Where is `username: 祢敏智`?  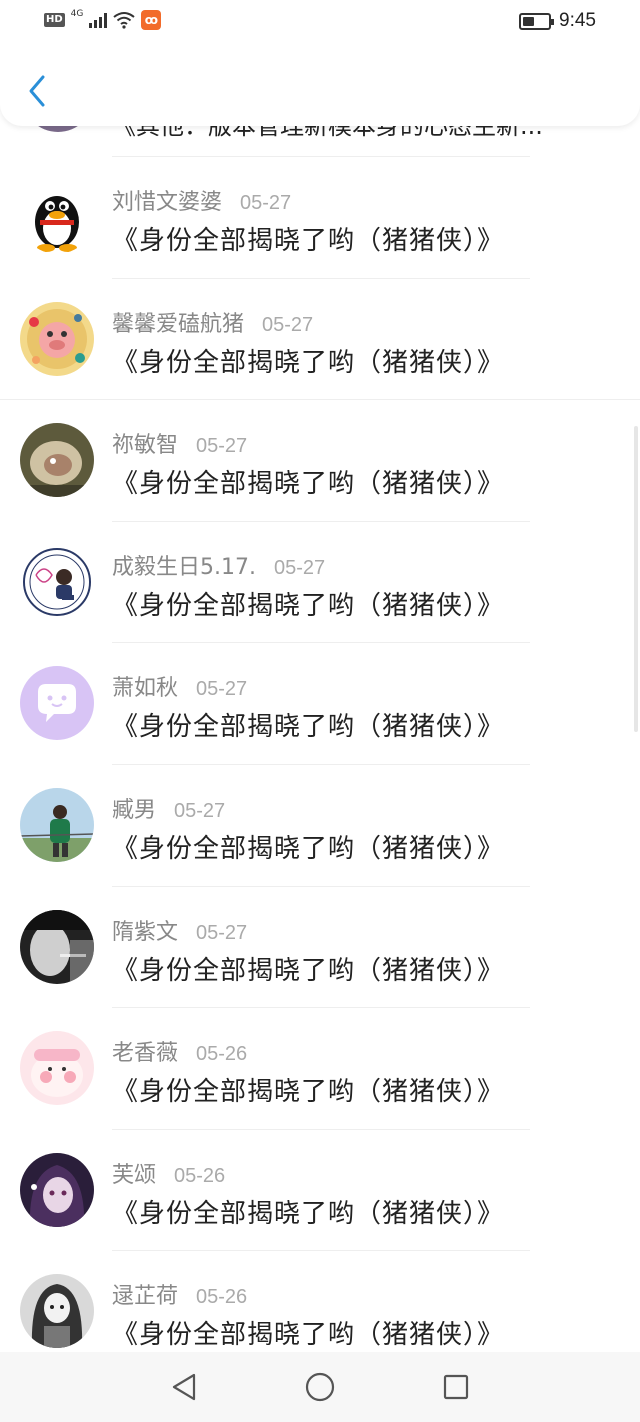 username: 祢敏智 is located at coordinates (145, 443).